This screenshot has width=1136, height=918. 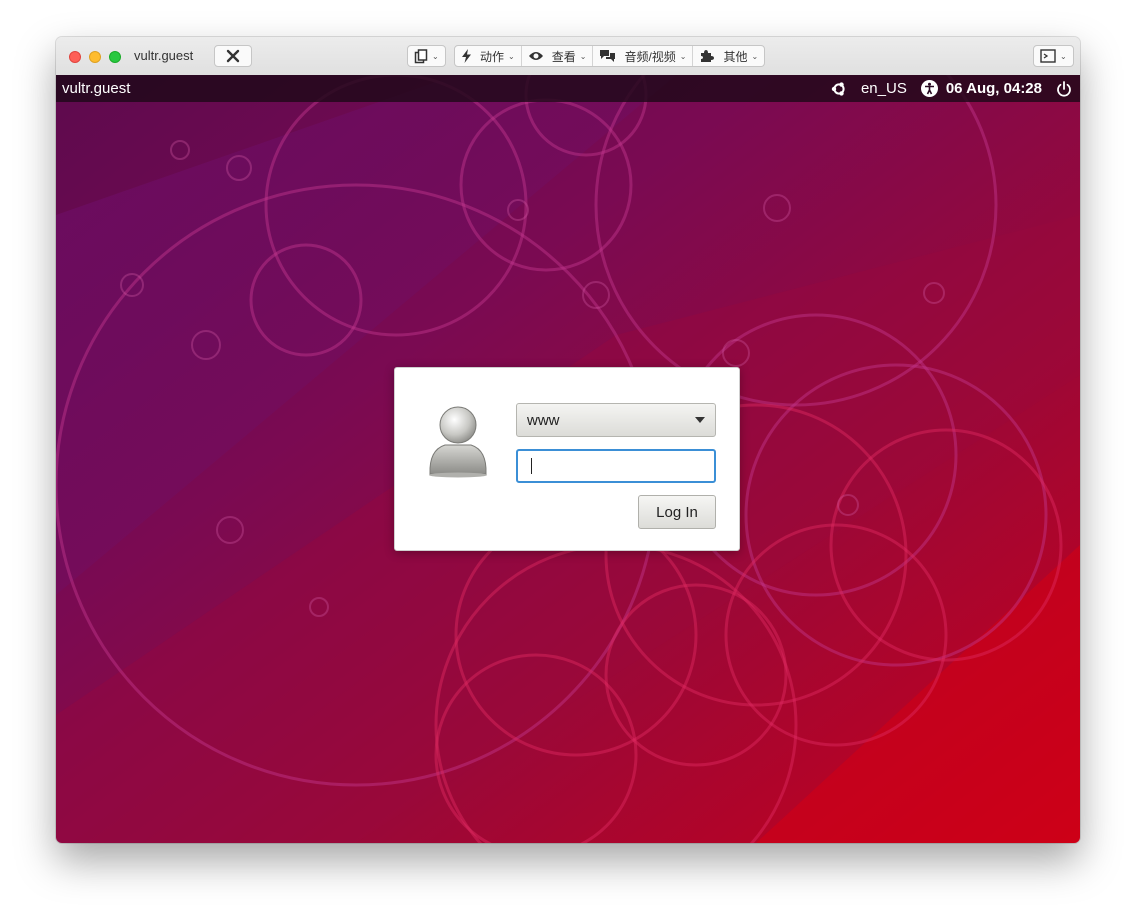 I want to click on top-panel: vultr.guest en_US 06 Aug, 04:28, so click(x=568, y=88).